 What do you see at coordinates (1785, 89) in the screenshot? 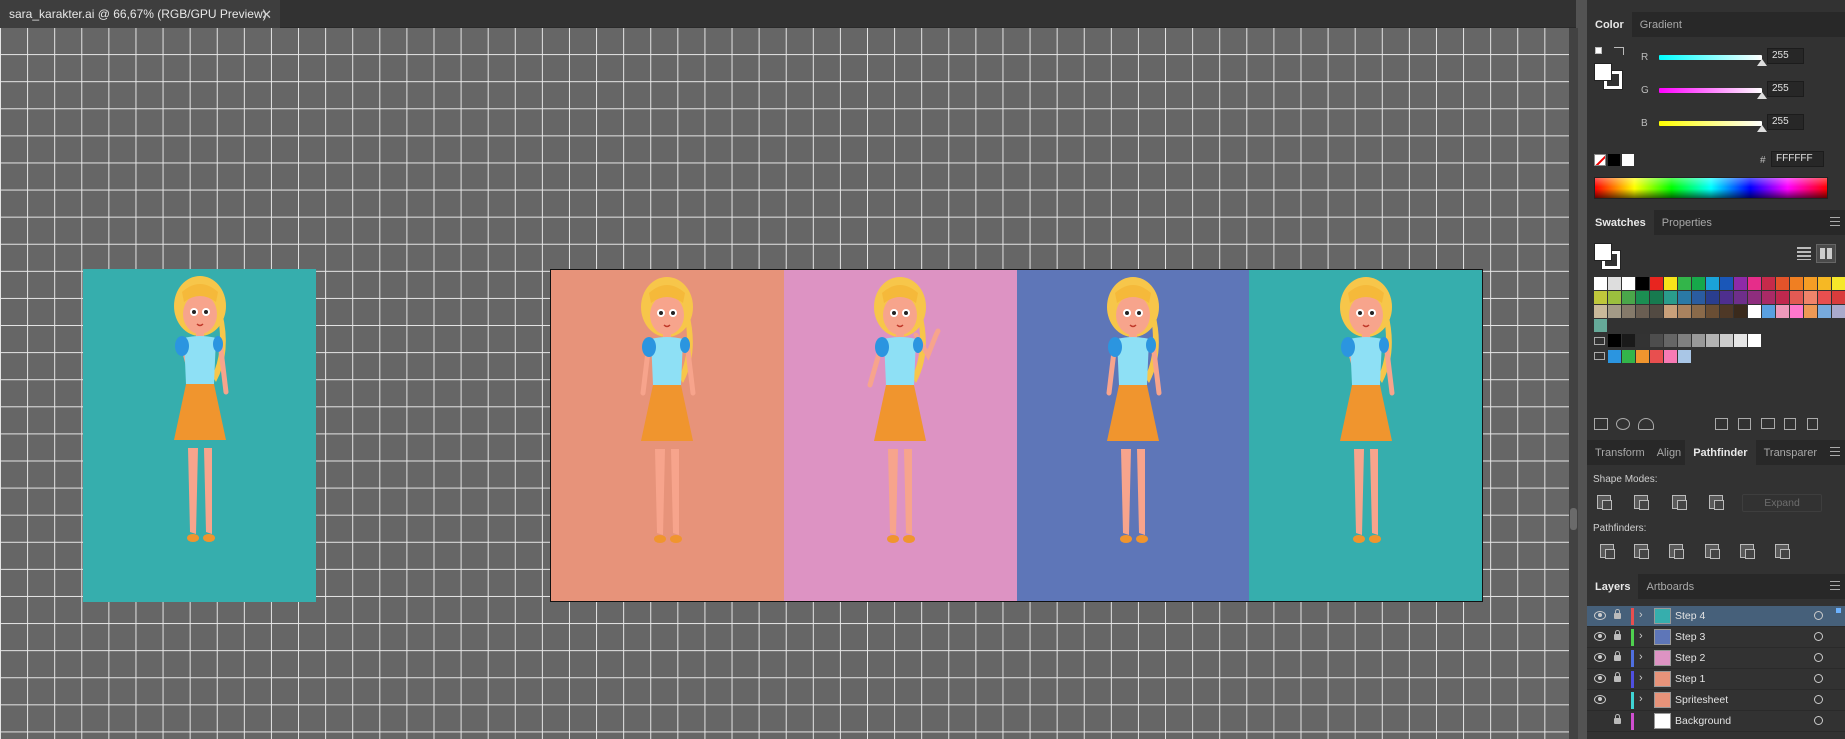
I see `channel-g-value: 255` at bounding box center [1785, 89].